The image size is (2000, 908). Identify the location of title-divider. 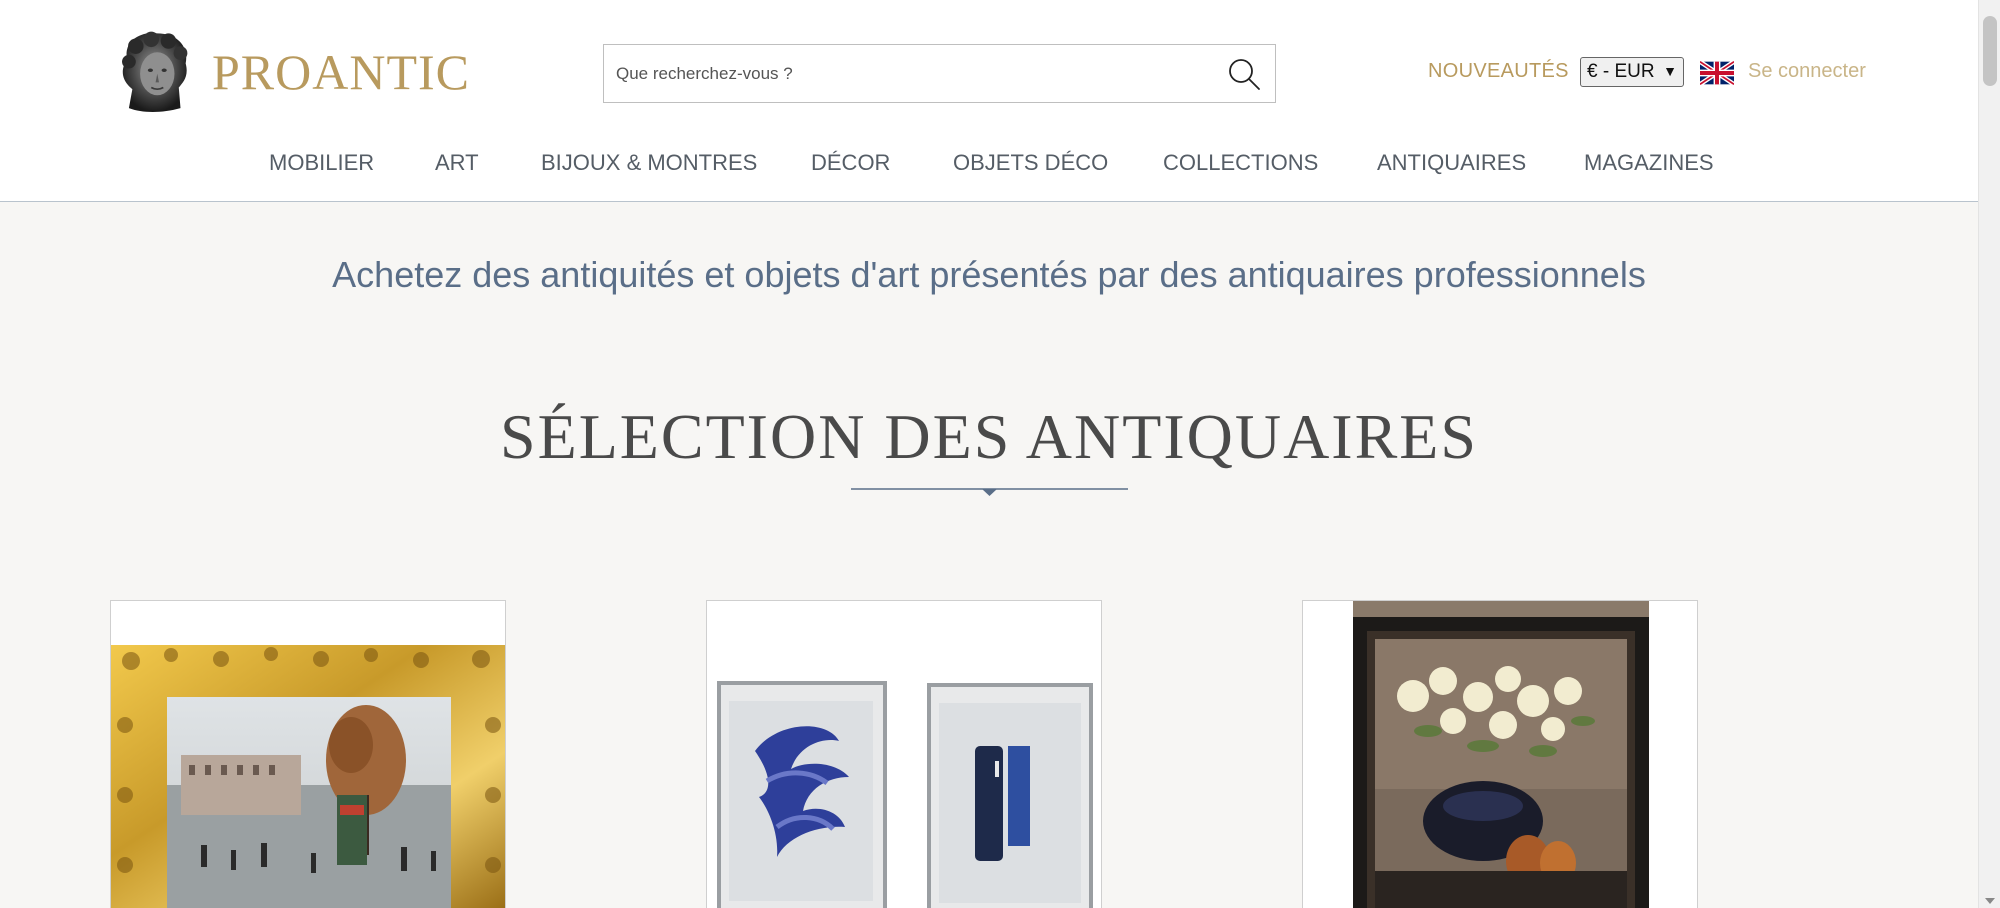
(989, 492).